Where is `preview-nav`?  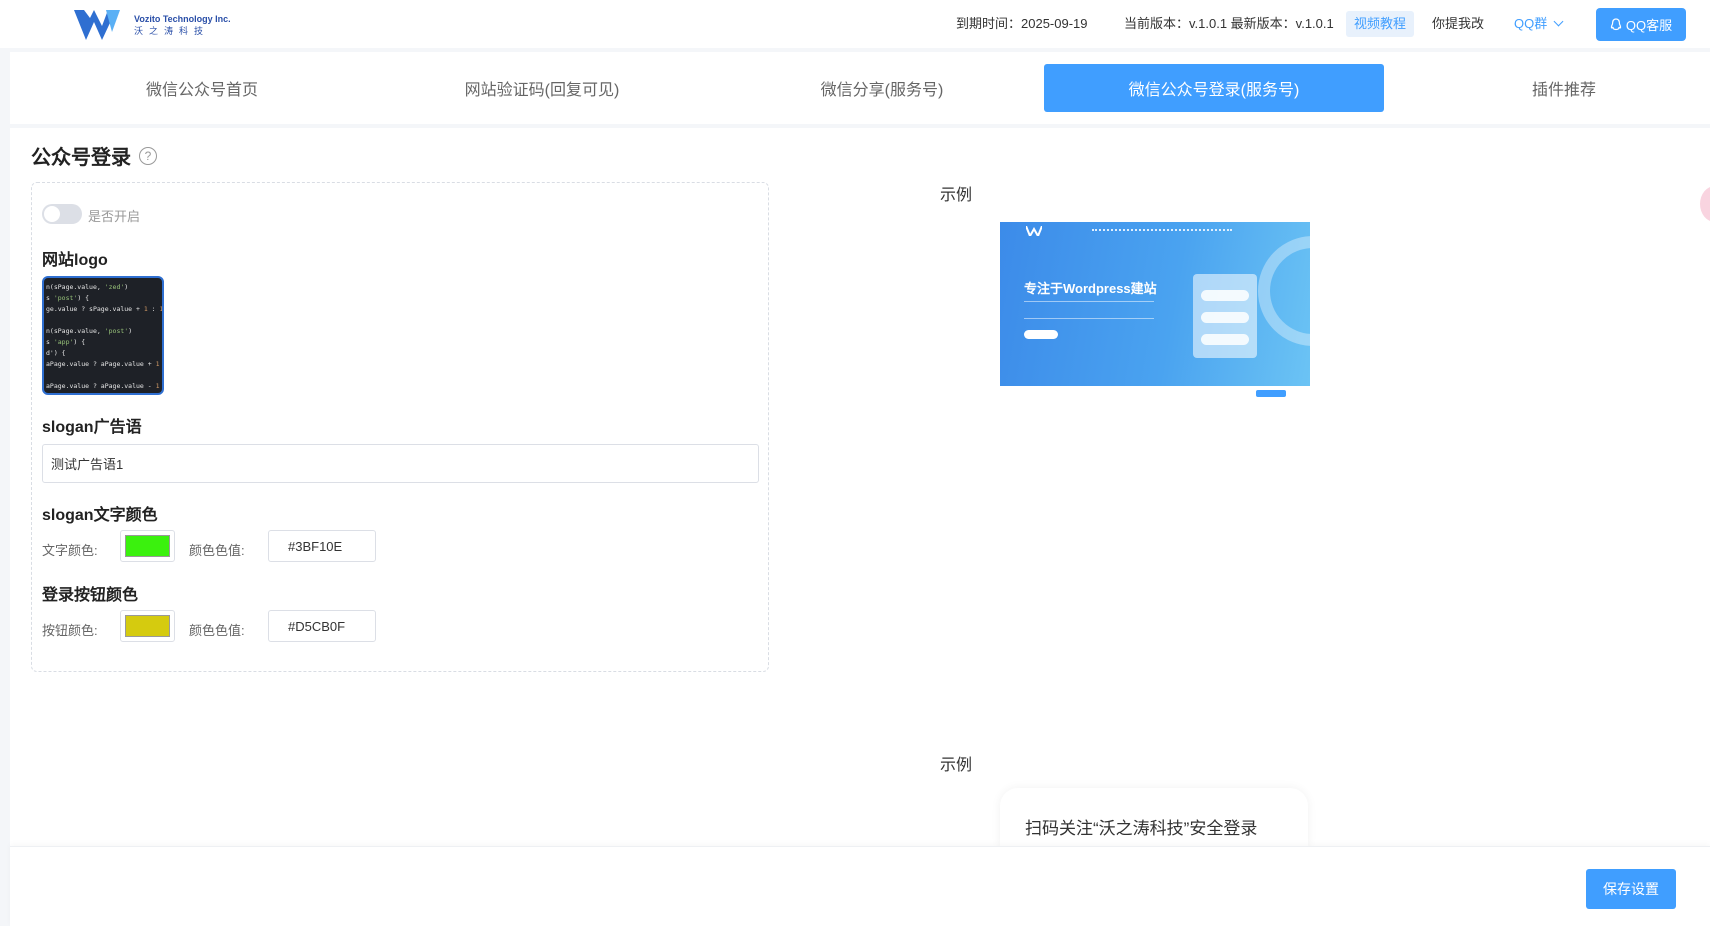
preview-nav is located at coordinates (1155, 231).